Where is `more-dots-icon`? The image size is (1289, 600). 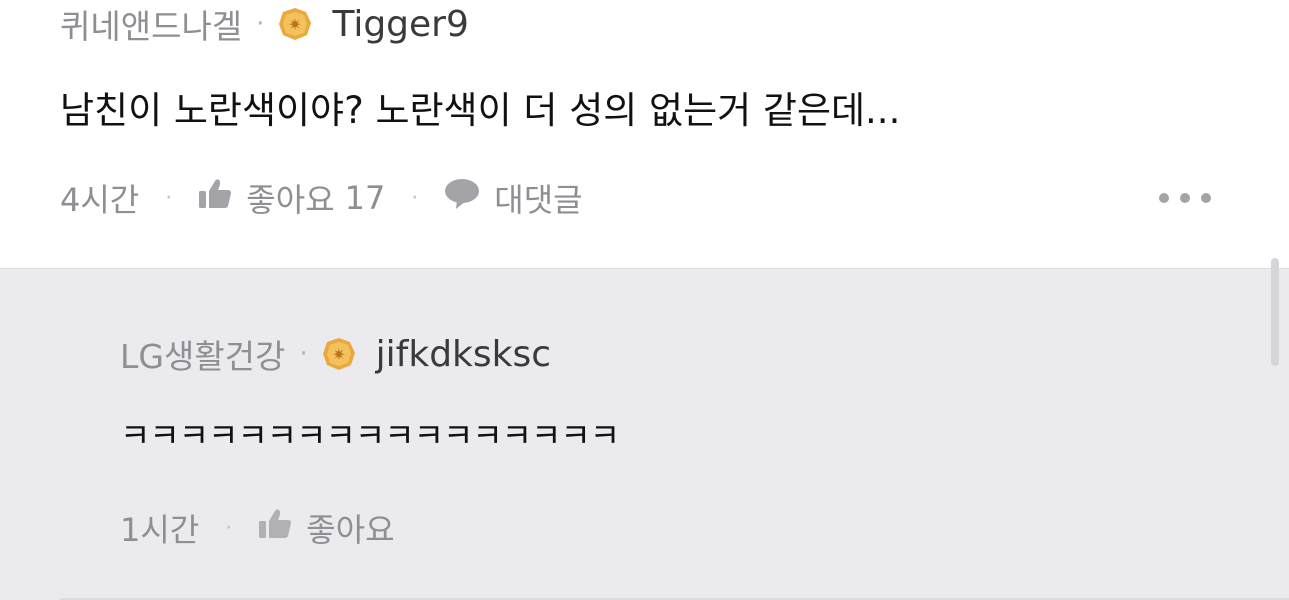 more-dots-icon is located at coordinates (1185, 198).